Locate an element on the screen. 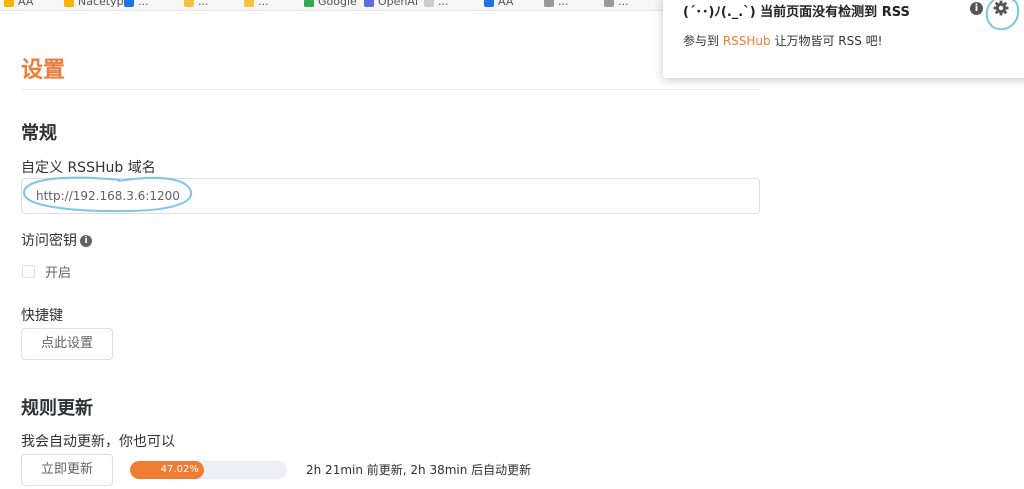 The image size is (1024, 489). bookmark-item: OpenAI is located at coordinates (391, 4).